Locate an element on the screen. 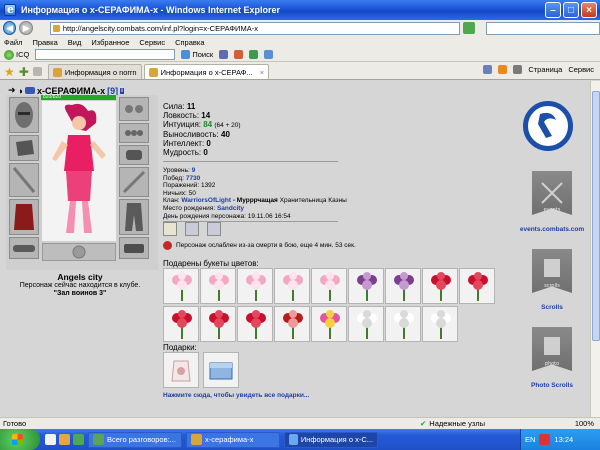  menu-favorites: Избранное is located at coordinates (110, 42).